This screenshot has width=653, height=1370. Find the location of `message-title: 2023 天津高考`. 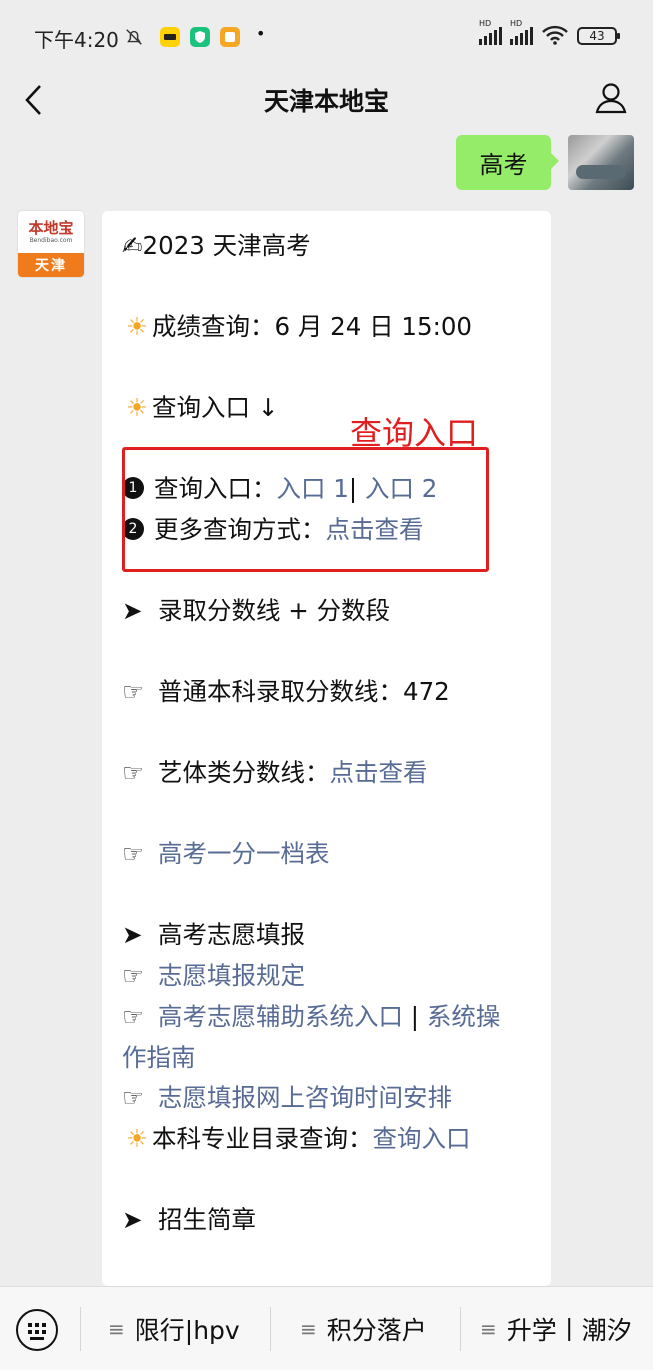

message-title: 2023 天津高考 is located at coordinates (226, 245).